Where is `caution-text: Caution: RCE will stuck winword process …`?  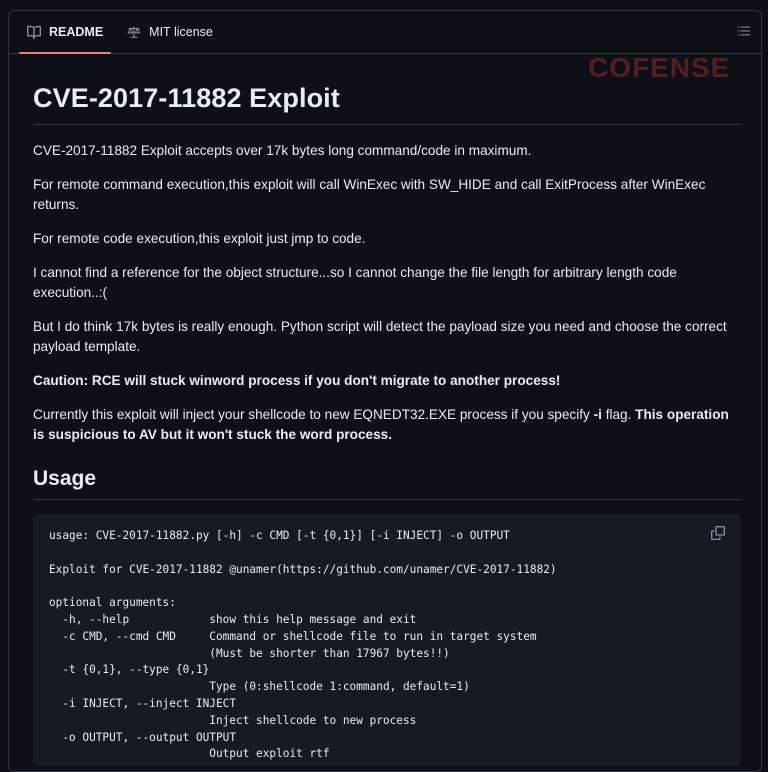 caution-text: Caution: RCE will stuck winword process … is located at coordinates (387, 381).